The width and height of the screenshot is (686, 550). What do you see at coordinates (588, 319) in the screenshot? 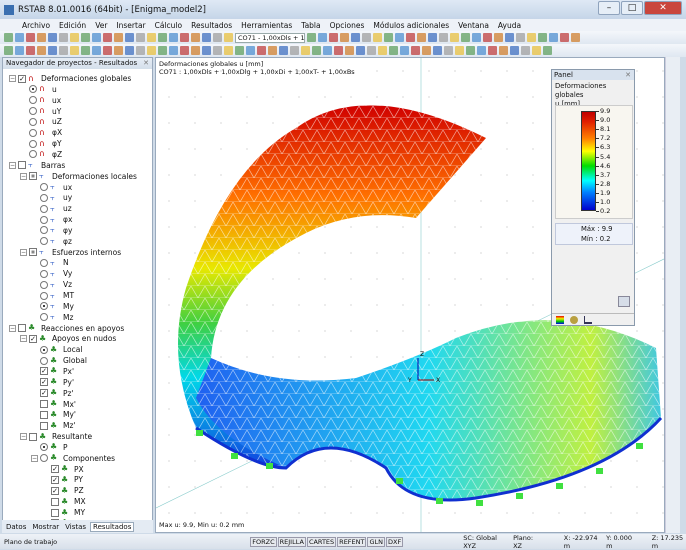
I see `filter-icon` at bounding box center [588, 319].